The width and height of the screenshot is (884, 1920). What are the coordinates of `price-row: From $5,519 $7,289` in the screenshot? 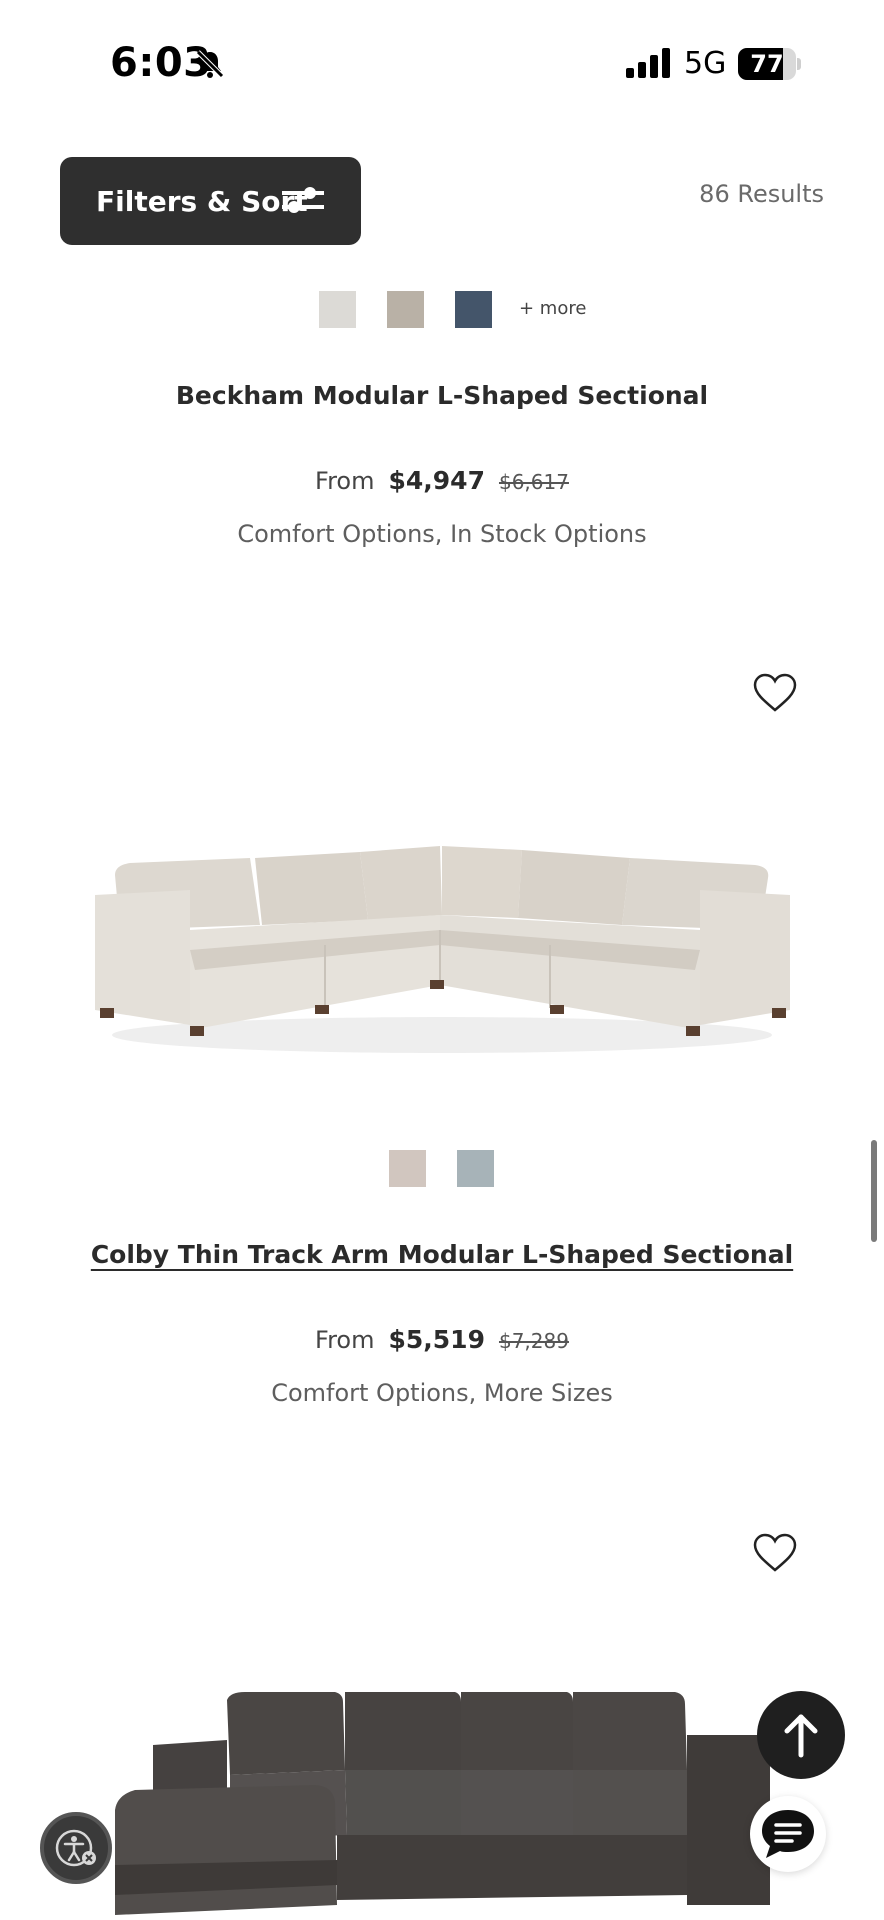 It's located at (442, 1339).